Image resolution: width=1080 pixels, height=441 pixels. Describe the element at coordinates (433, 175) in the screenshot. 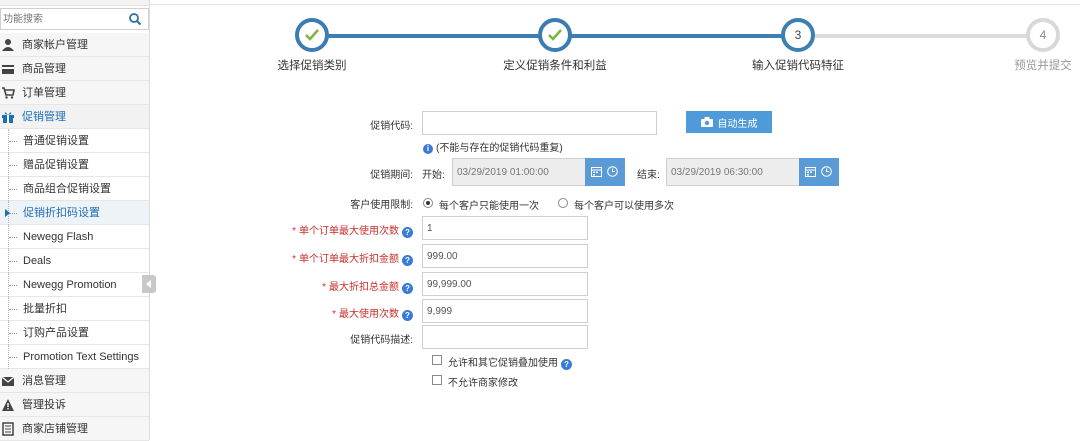

I see `start-label: 开始:` at that location.